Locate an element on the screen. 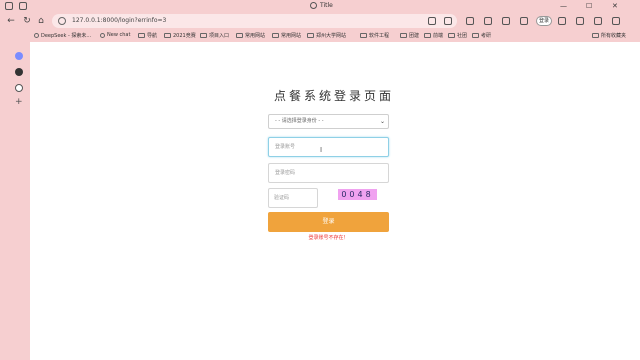  bookmark-label: 团建 is located at coordinates (414, 36).